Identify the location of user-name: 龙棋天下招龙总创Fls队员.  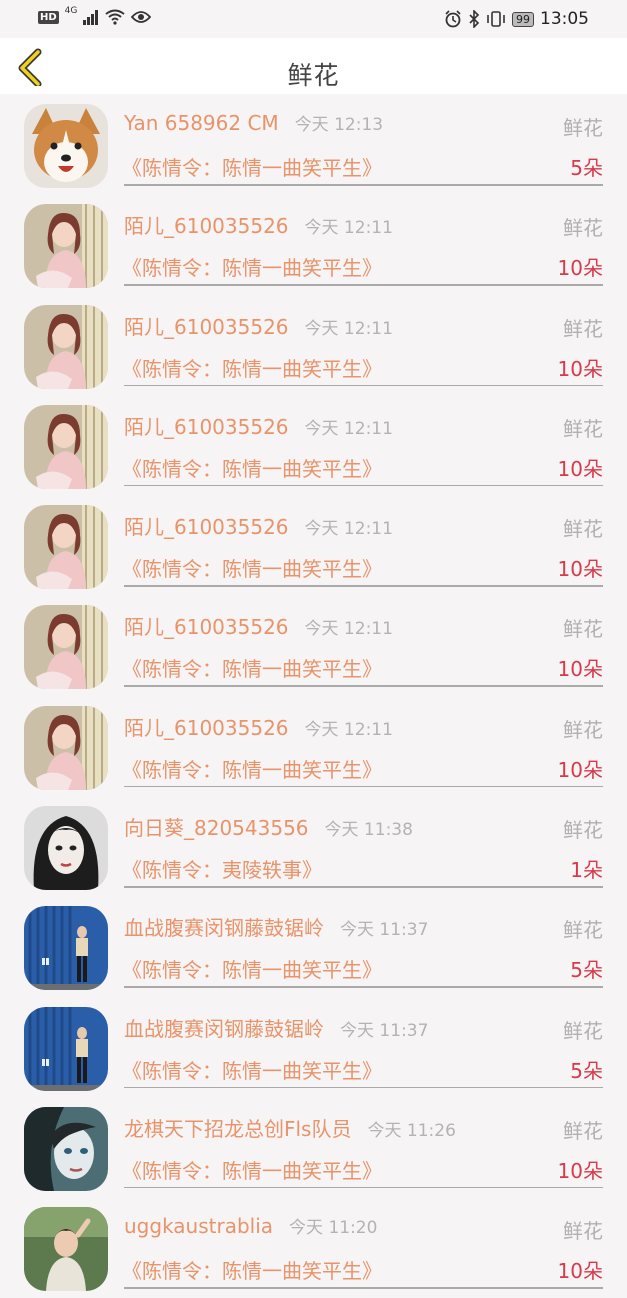
(237, 1129).